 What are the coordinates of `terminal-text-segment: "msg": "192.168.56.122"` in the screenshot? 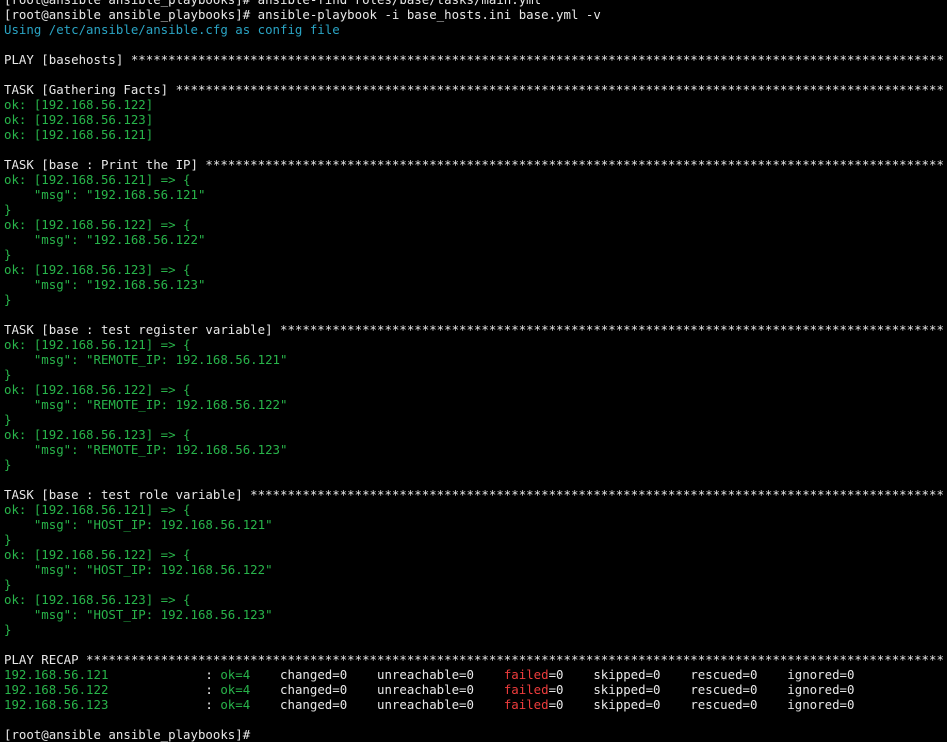 It's located at (105, 239).